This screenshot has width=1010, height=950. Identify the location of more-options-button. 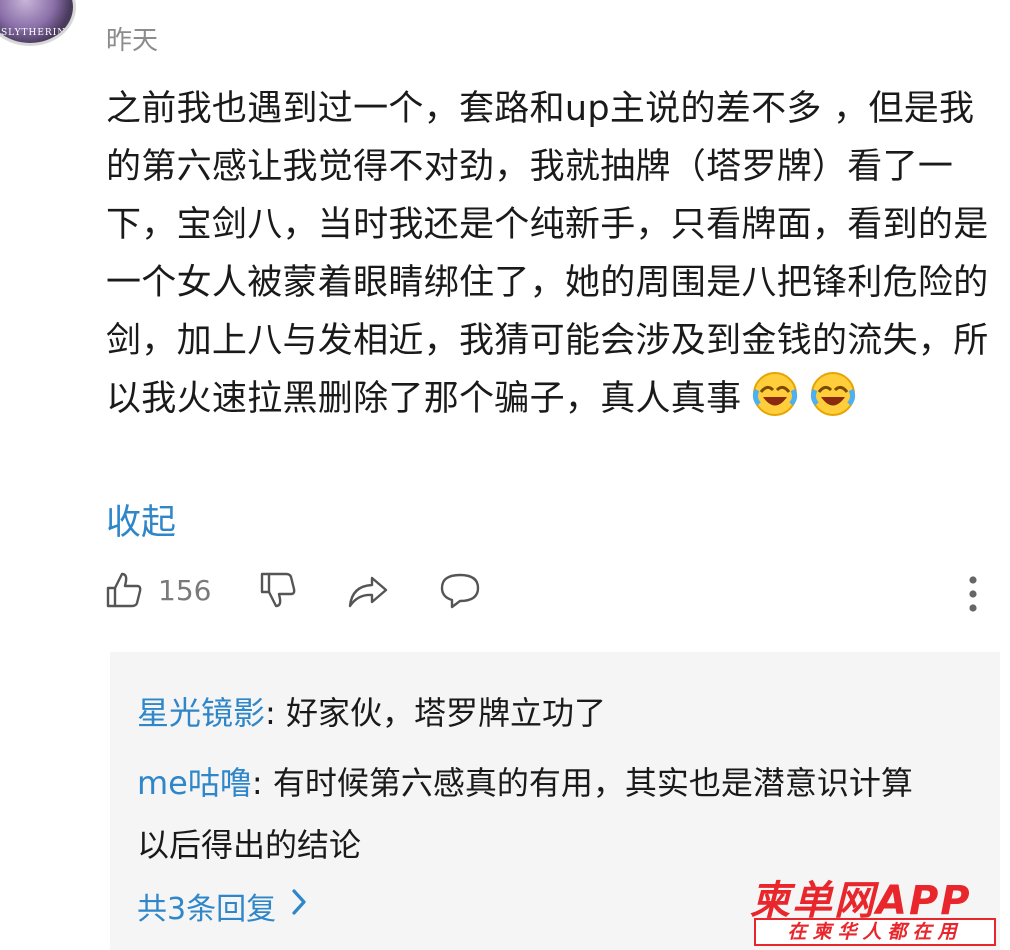
(973, 596).